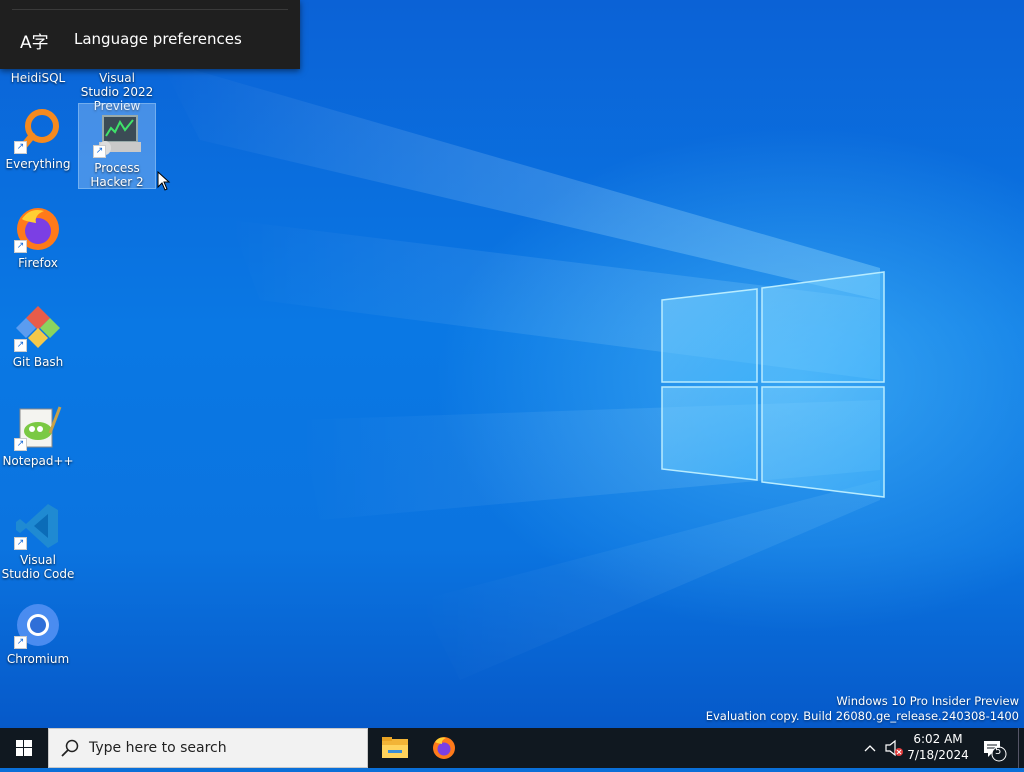  I want to click on start-button, so click(24, 748).